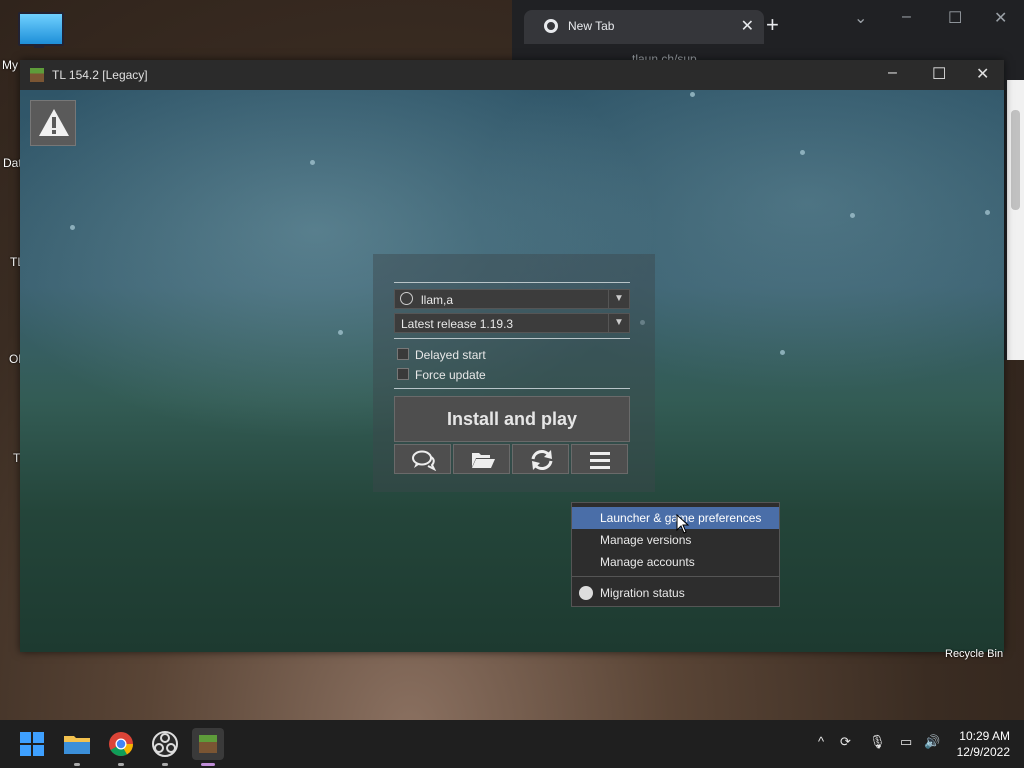  What do you see at coordinates (450, 355) in the screenshot?
I see `delayed-start-label: Delayed start` at bounding box center [450, 355].